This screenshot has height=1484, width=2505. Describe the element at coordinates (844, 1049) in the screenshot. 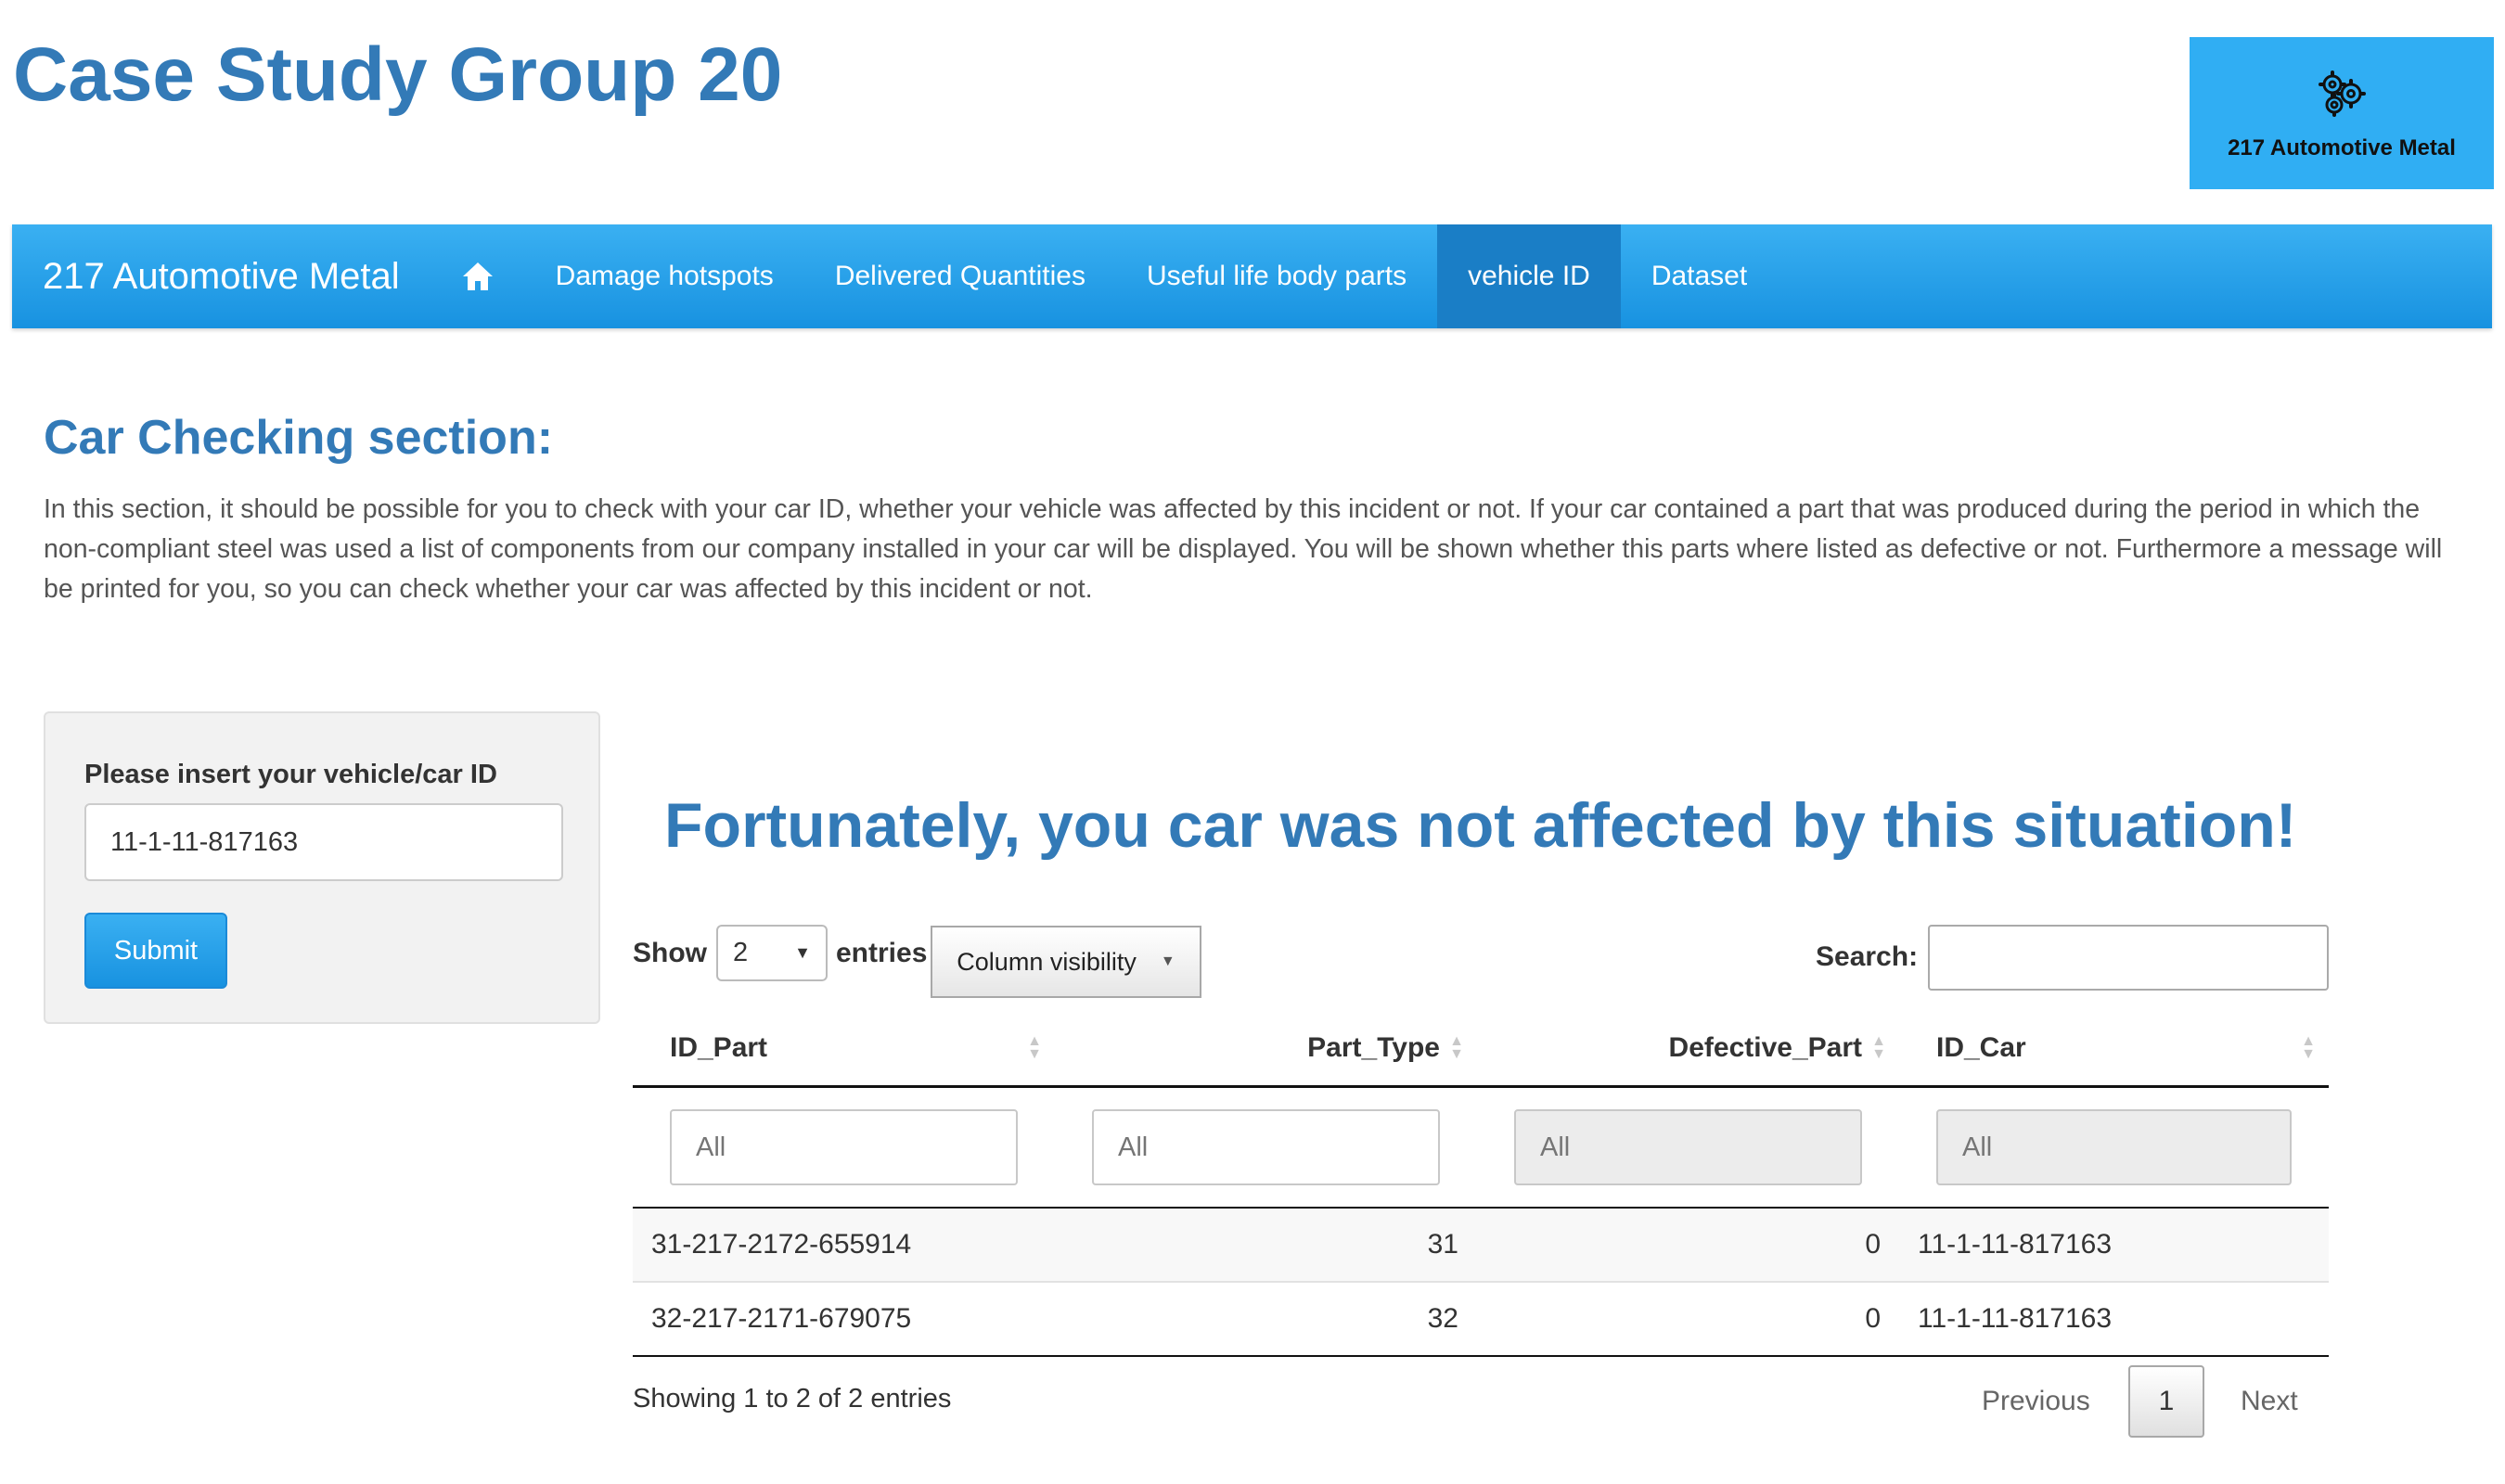

I see `column-header-id-part: ID_Part ▲ ▼` at that location.